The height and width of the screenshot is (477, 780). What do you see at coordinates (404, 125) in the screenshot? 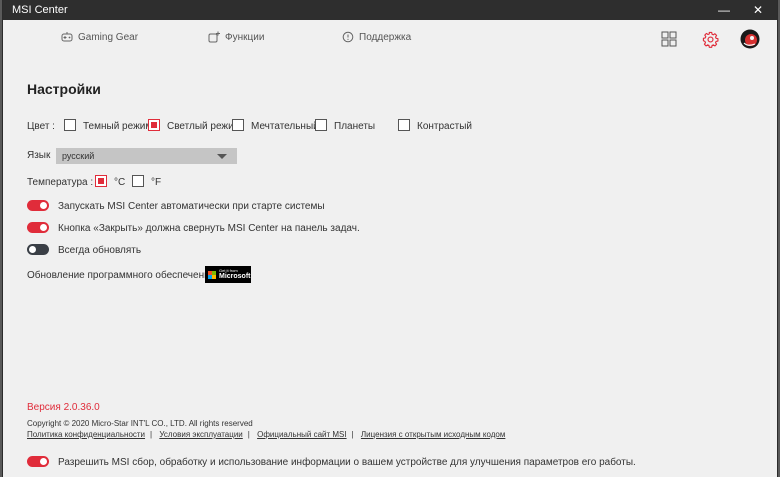
I see `color-contrast-checkbox` at bounding box center [404, 125].